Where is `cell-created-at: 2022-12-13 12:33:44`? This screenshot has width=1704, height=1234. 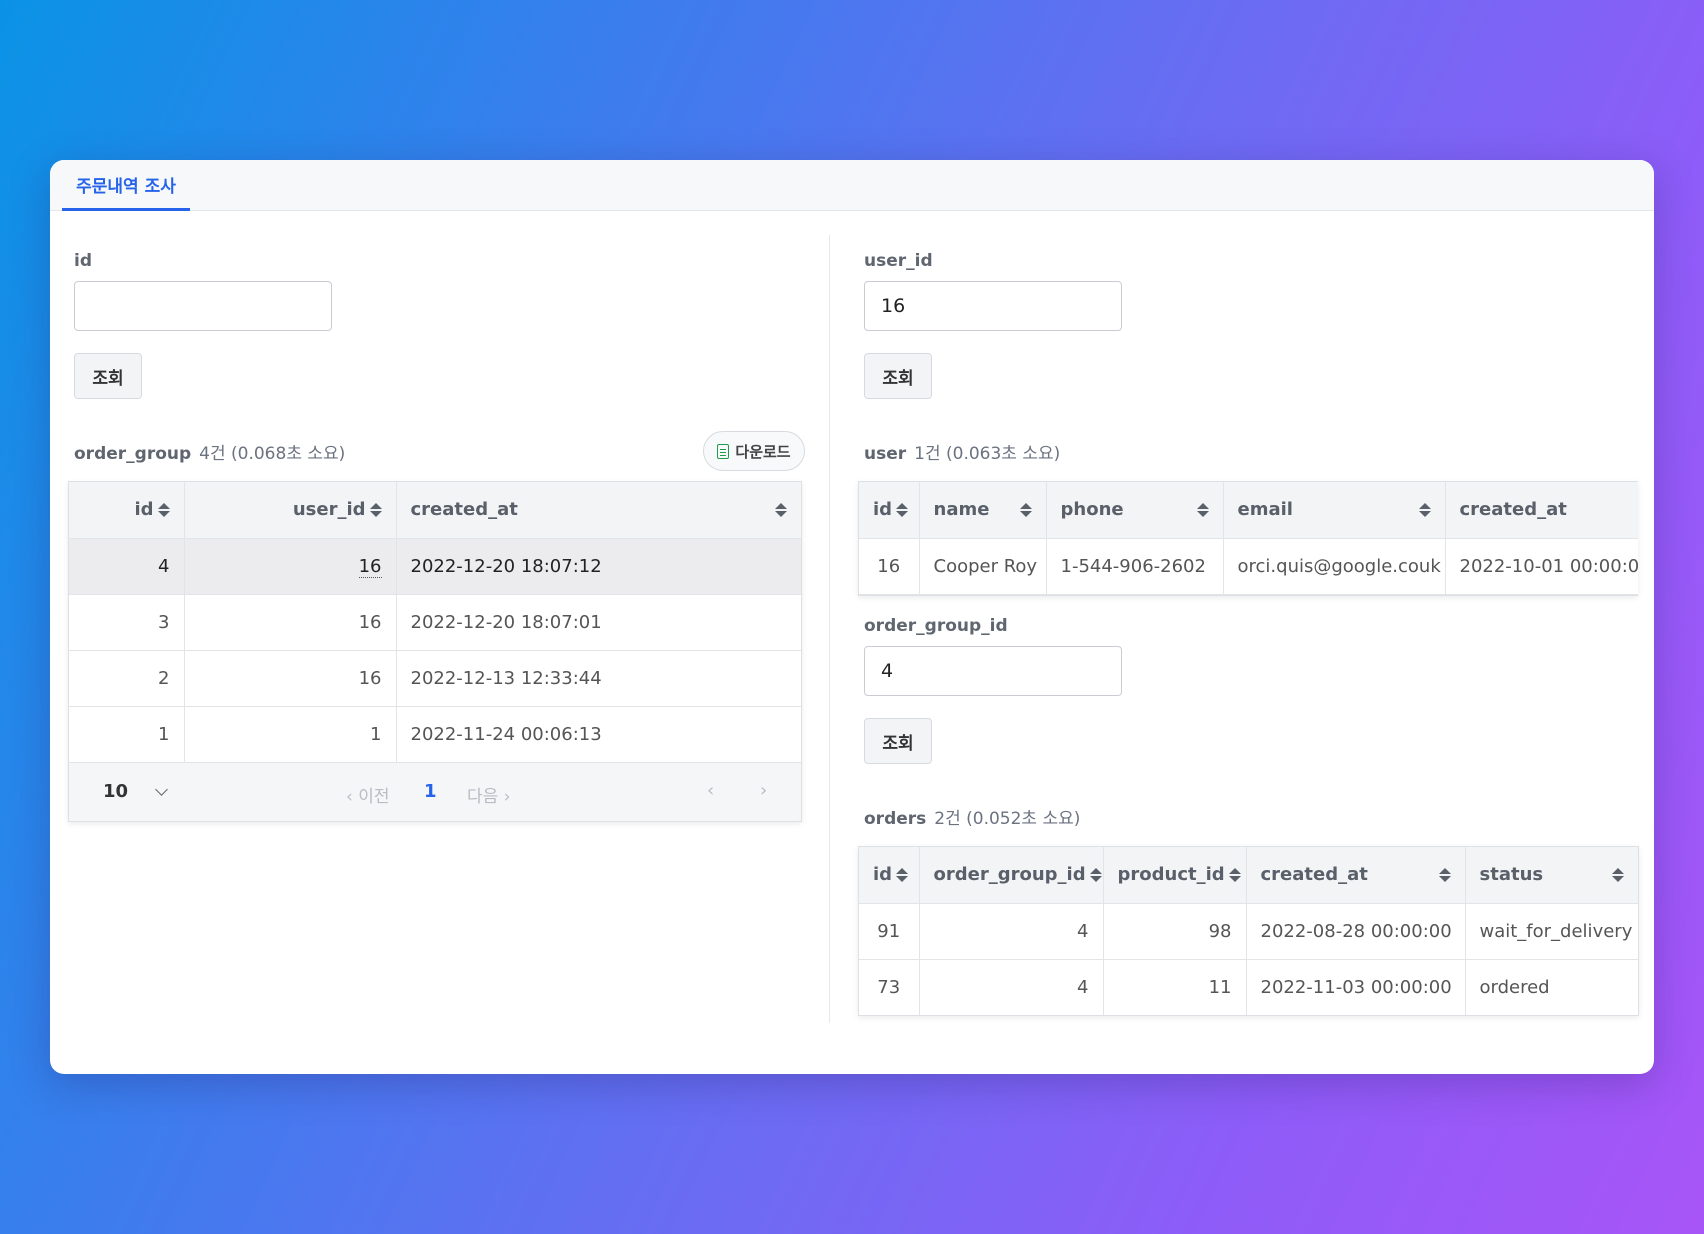
cell-created-at: 2022-12-13 12:33:44 is located at coordinates (598, 678).